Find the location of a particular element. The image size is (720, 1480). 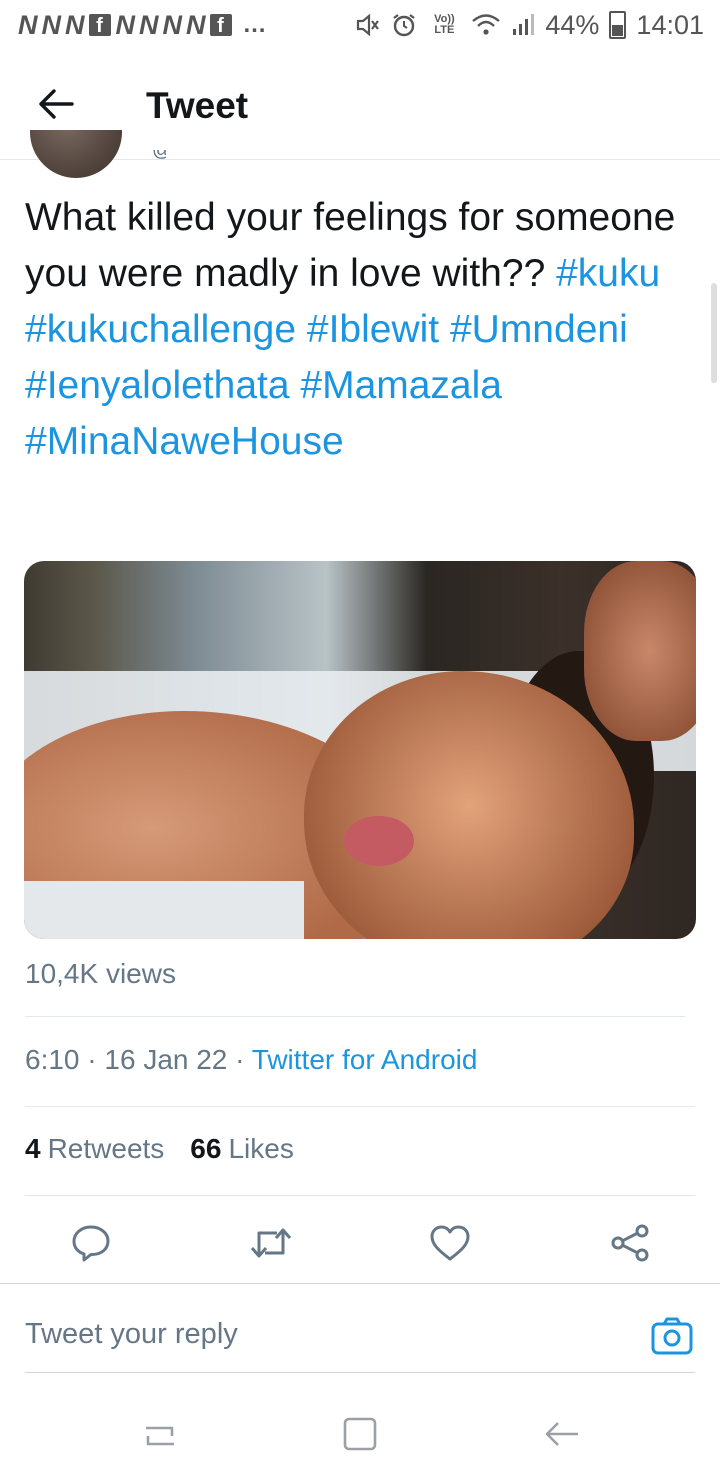

tweet-meta: 6:10 · 16 Jan 22 · Twitter for Android is located at coordinates (251, 1060).